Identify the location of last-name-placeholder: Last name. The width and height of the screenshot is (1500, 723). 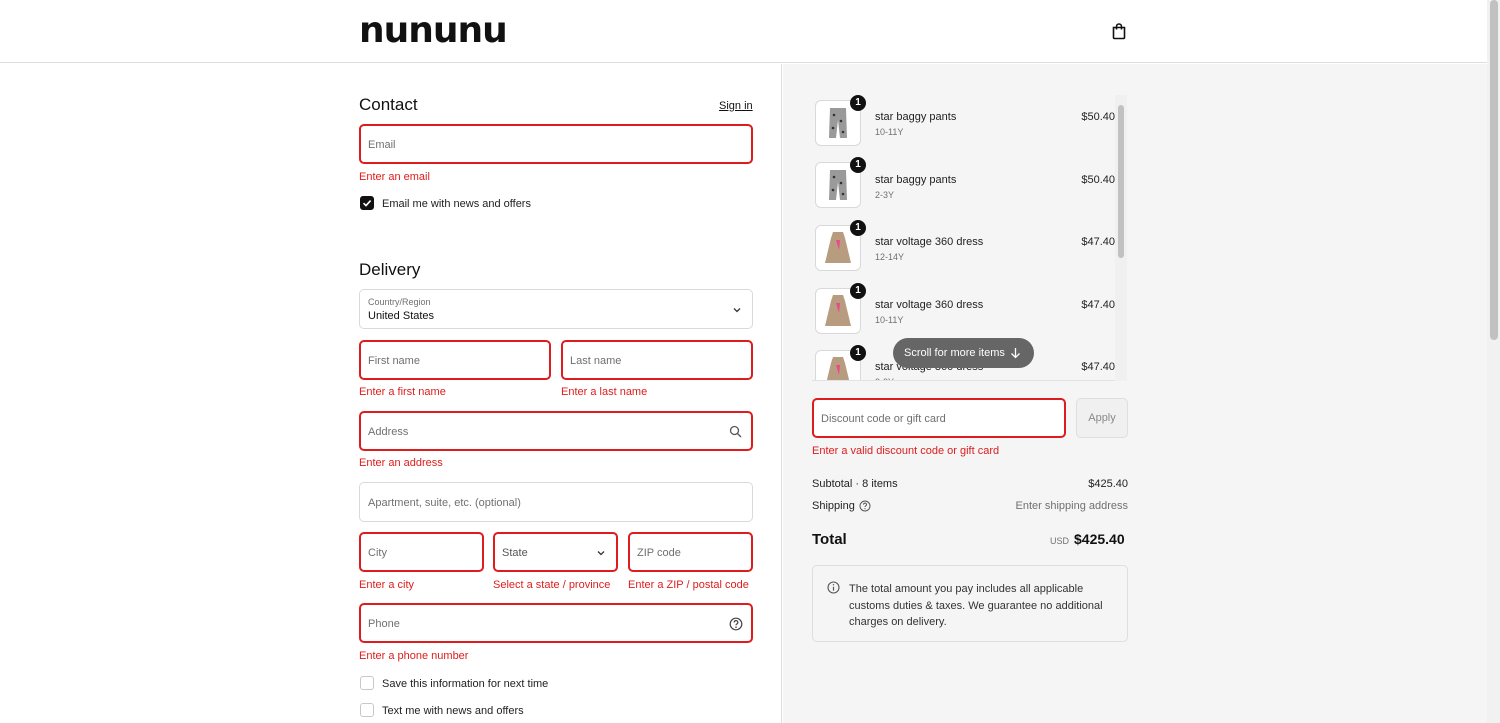
(596, 361).